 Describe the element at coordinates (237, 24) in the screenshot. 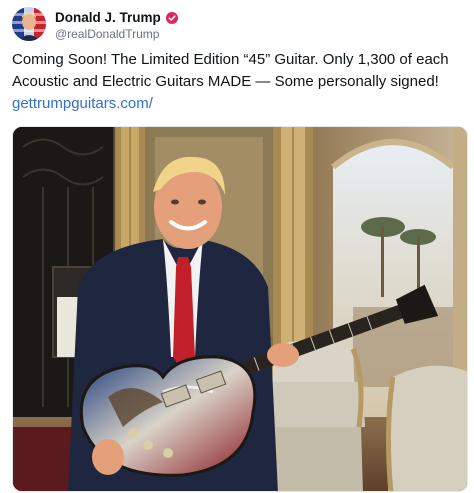

I see `post-header: Donald J. Trump @realDonaldTrump` at that location.